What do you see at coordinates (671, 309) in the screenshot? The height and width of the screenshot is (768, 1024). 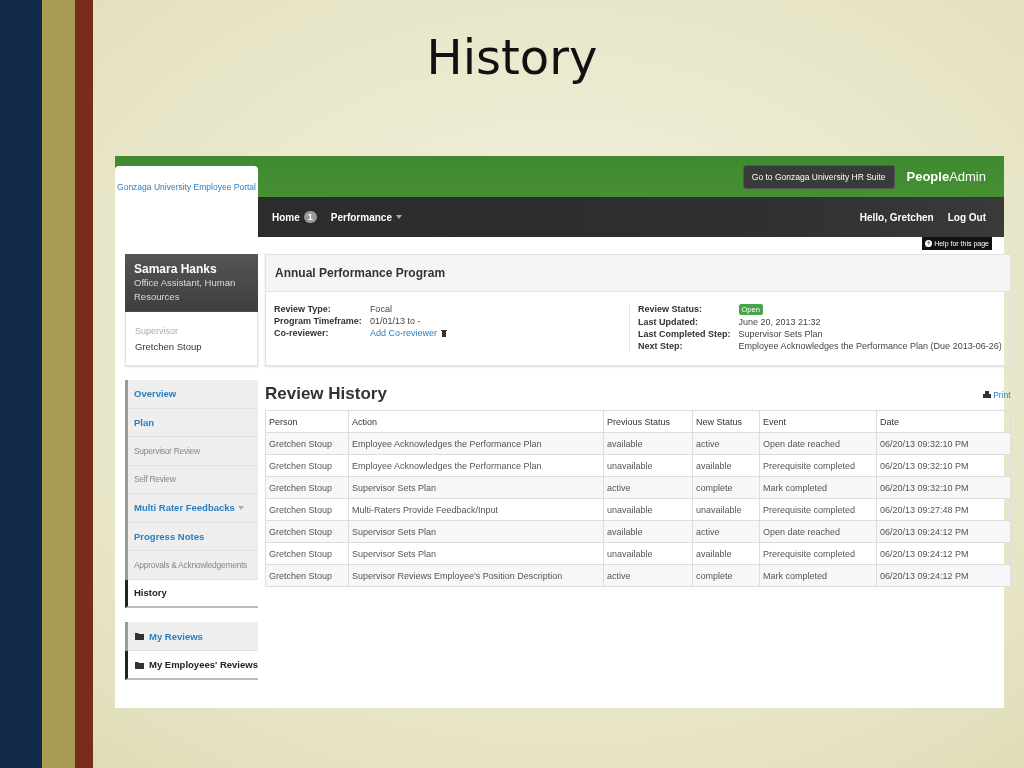 I see `field-label: Review Status:` at bounding box center [671, 309].